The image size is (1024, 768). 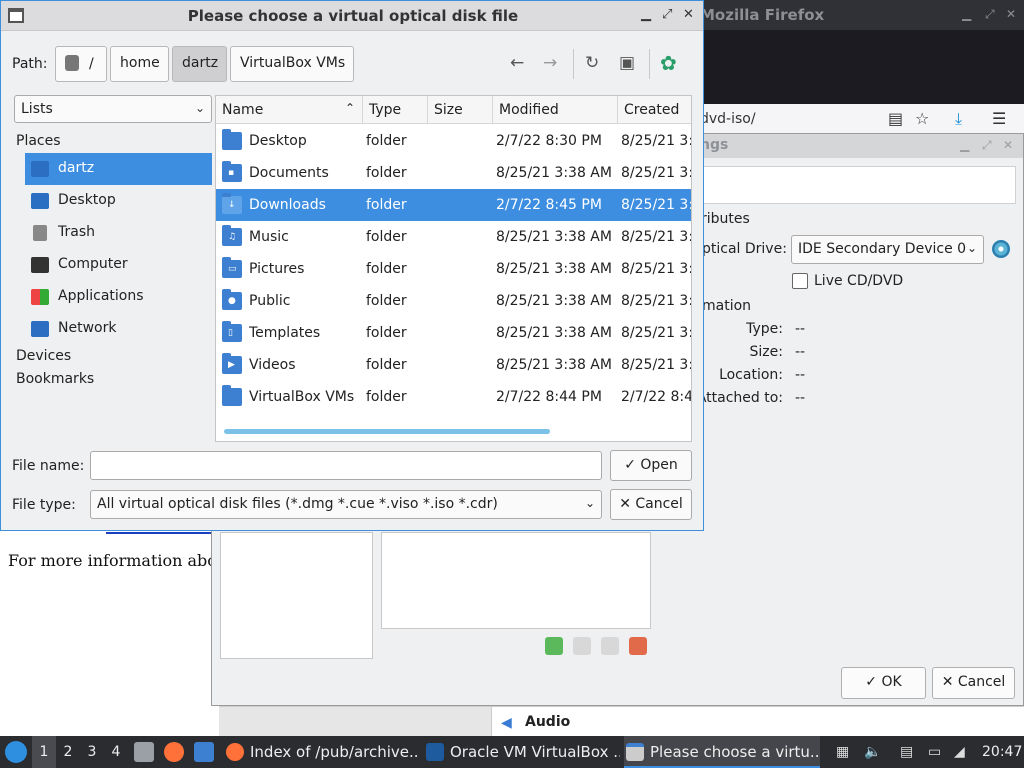 What do you see at coordinates (292, 64) in the screenshot?
I see `breadcrumb-virtualbox-vms: VirtualBox VMs` at bounding box center [292, 64].